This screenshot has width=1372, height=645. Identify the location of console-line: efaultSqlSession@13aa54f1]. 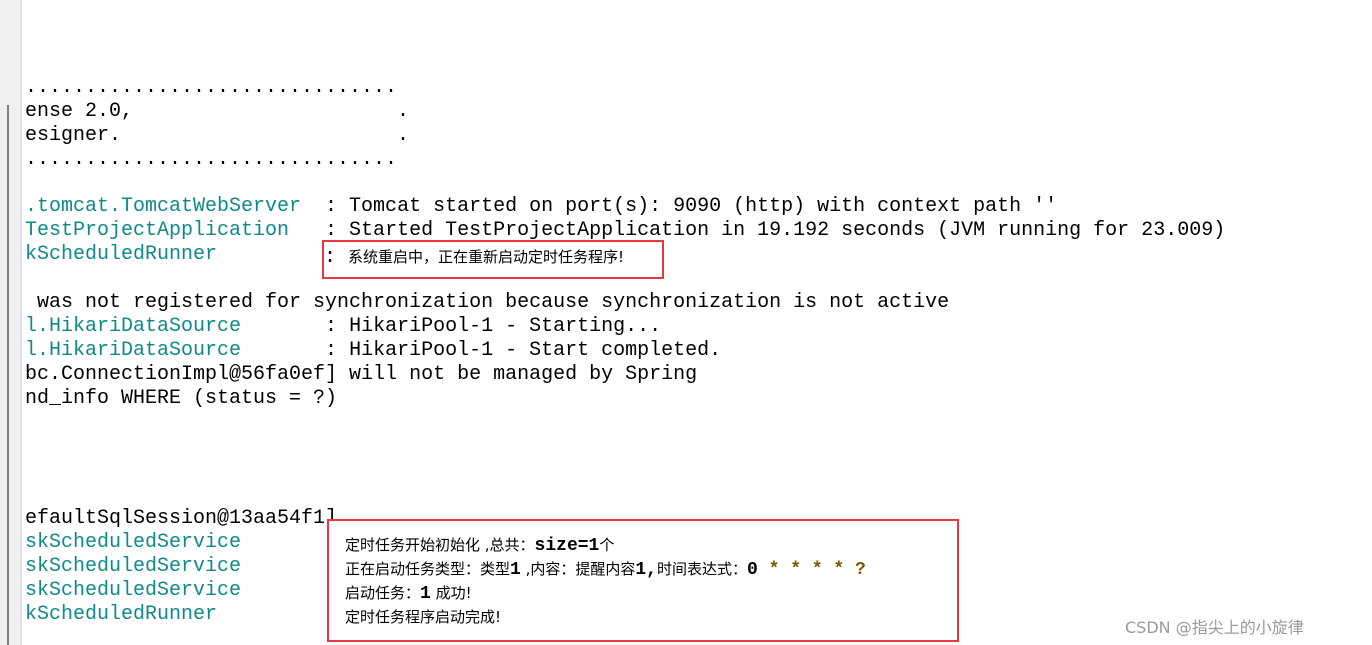
(181, 518).